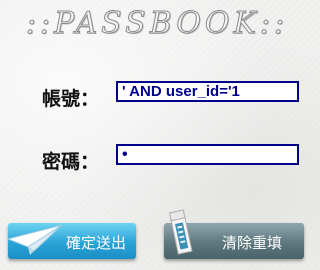  I want to click on account-input, so click(207, 91).